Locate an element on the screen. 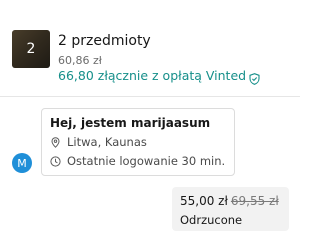 The height and width of the screenshot is (250, 320). last-login-text: Ostatnie logowanie 30 min. is located at coordinates (146, 161).